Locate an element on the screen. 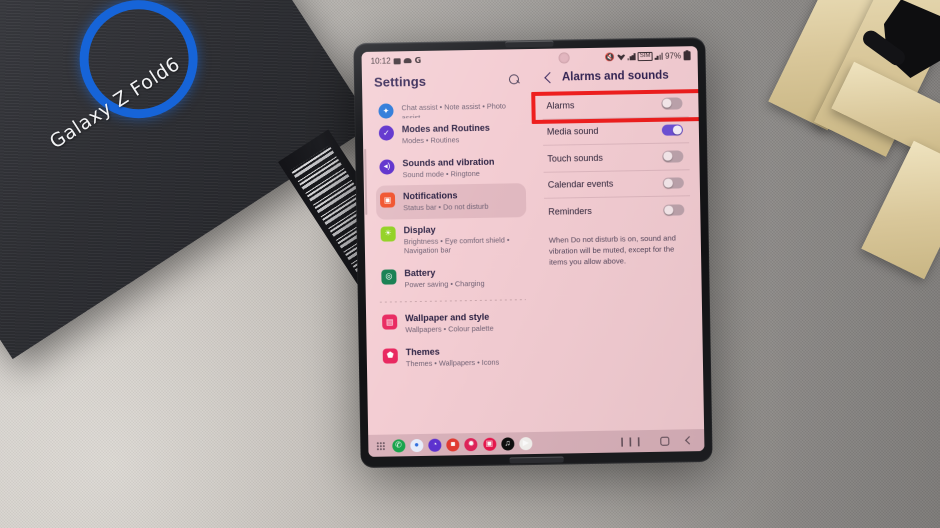 The width and height of the screenshot is (940, 528). toggle-label: Media sound is located at coordinates (572, 131).